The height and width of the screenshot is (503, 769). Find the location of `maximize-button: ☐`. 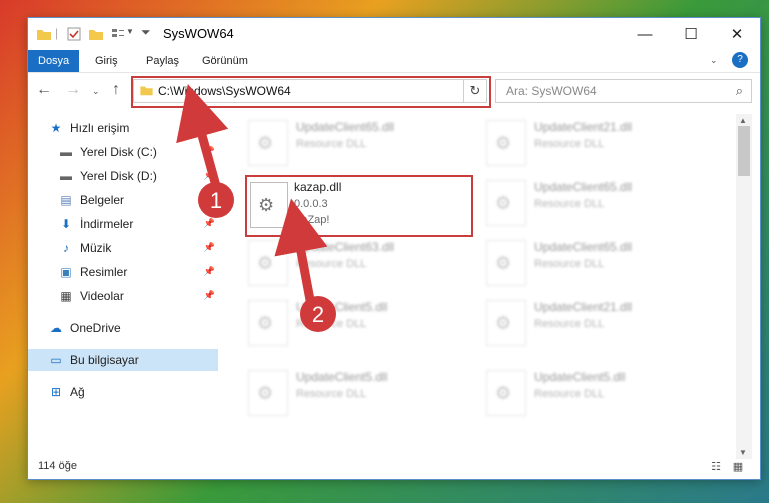

maximize-button: ☐ is located at coordinates (691, 34).